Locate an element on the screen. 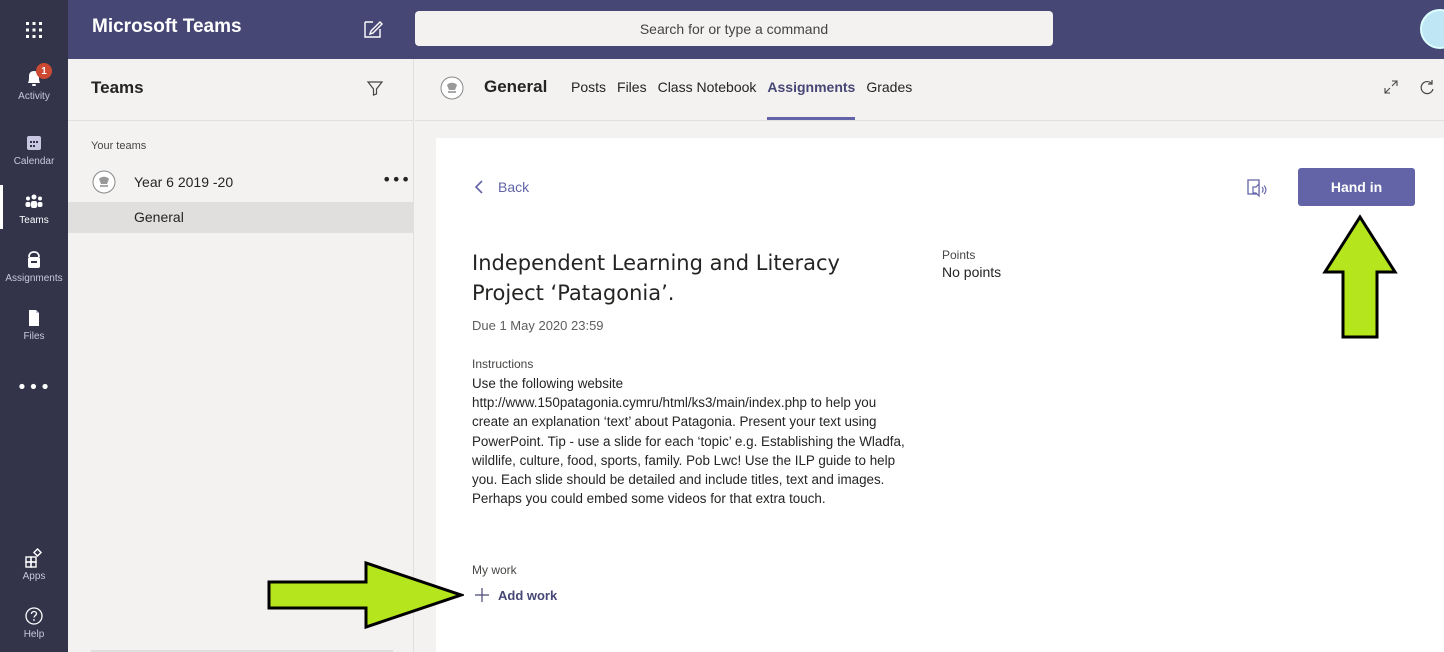 Image resolution: width=1444 pixels, height=652 pixels. channel-item-general: General is located at coordinates (241, 217).